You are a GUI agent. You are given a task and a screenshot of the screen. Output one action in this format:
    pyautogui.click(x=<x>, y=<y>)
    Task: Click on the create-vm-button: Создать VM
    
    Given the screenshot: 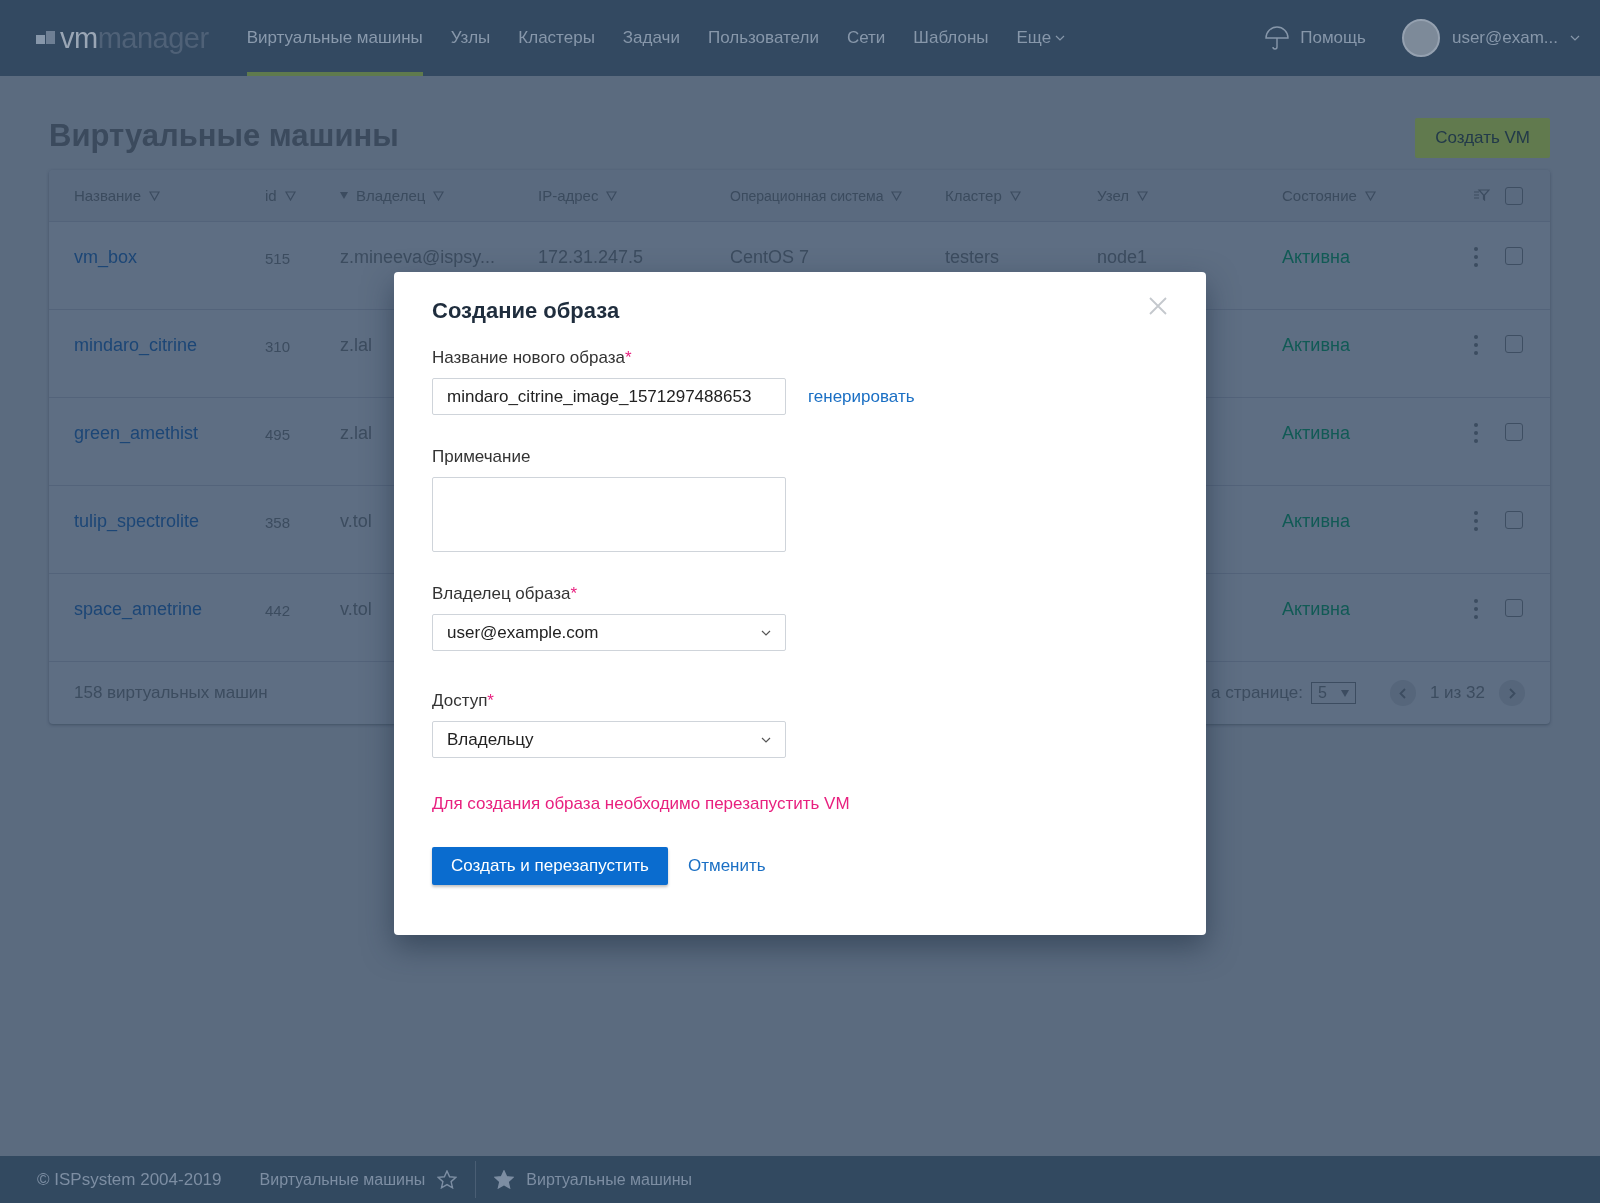 What is the action you would take?
    pyautogui.click(x=1482, y=138)
    